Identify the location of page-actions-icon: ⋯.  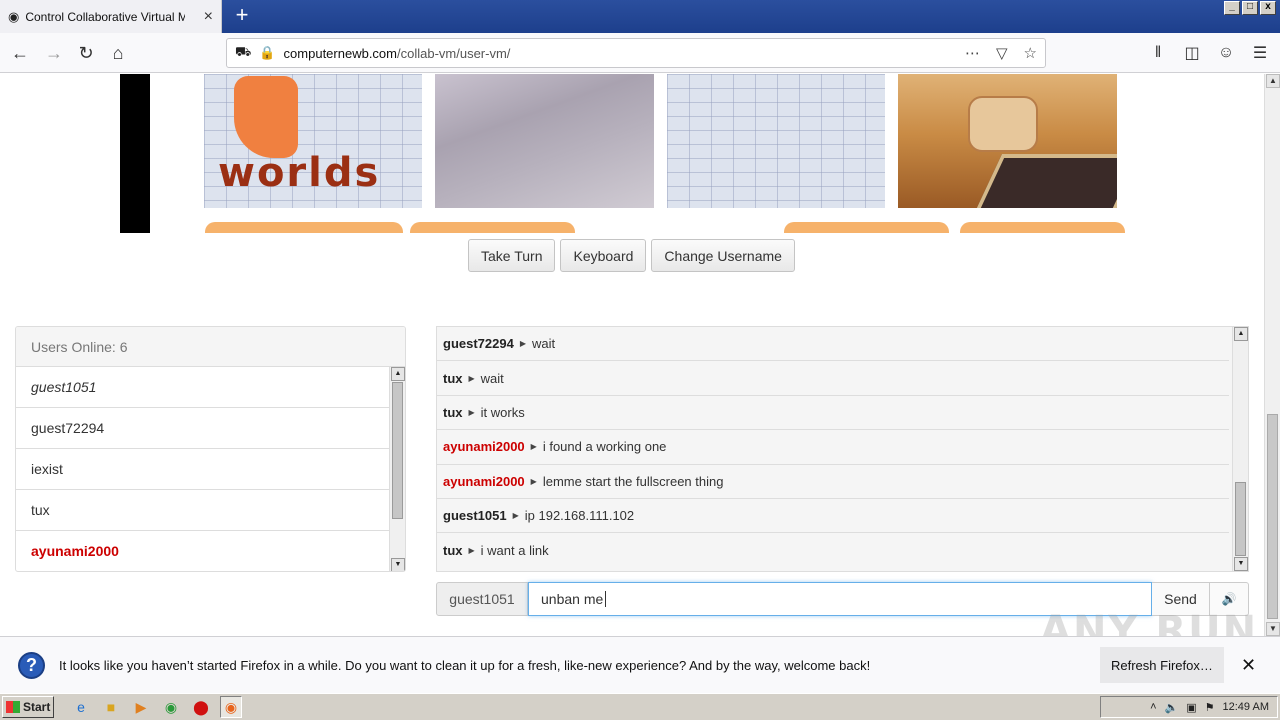
(972, 53).